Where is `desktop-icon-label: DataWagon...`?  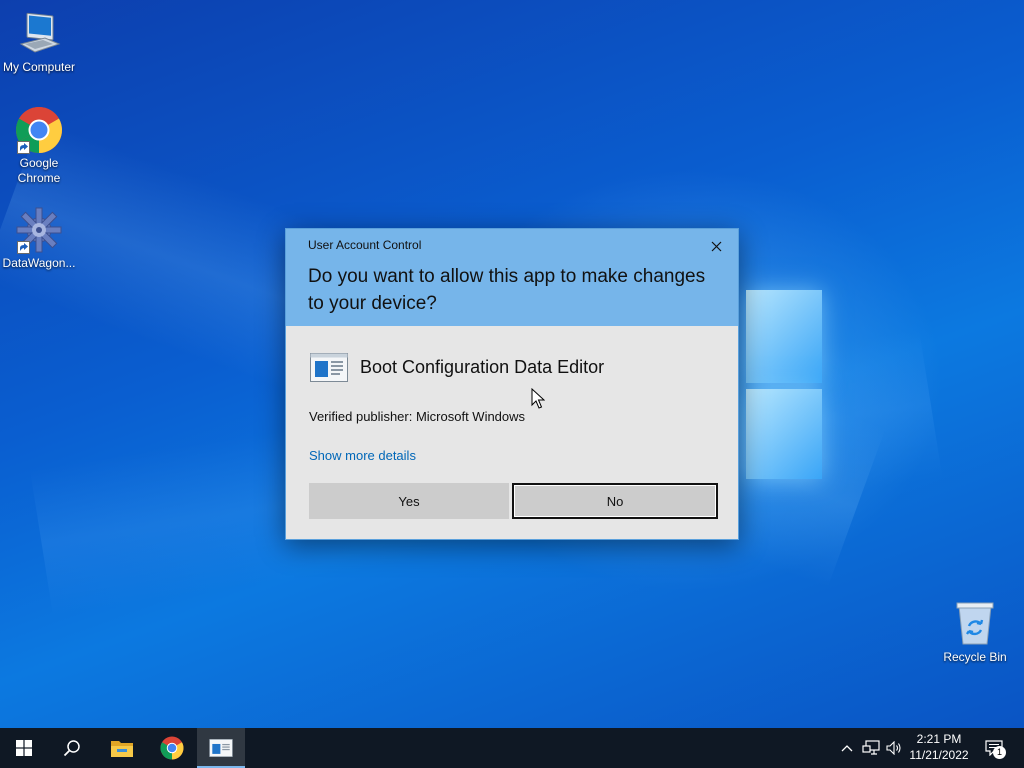 desktop-icon-label: DataWagon... is located at coordinates (39, 263).